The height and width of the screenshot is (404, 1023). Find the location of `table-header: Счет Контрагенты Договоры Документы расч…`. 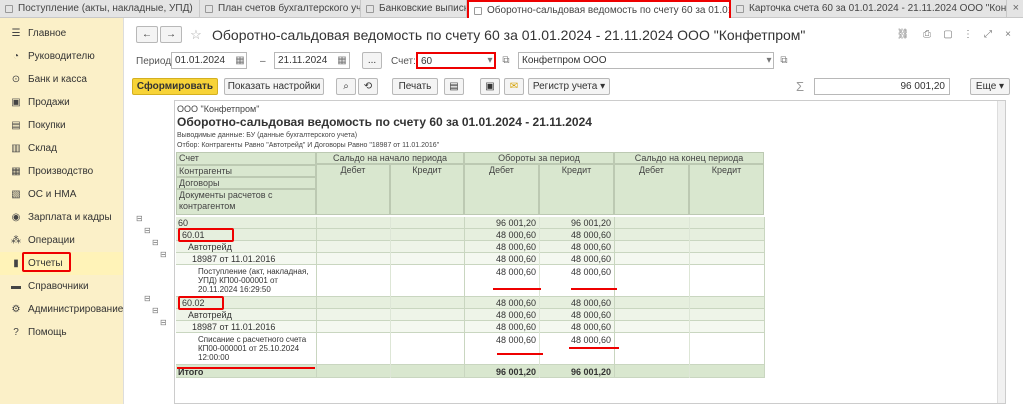

table-header: Счет Контрагенты Договоры Документы расч… is located at coordinates (470, 183).